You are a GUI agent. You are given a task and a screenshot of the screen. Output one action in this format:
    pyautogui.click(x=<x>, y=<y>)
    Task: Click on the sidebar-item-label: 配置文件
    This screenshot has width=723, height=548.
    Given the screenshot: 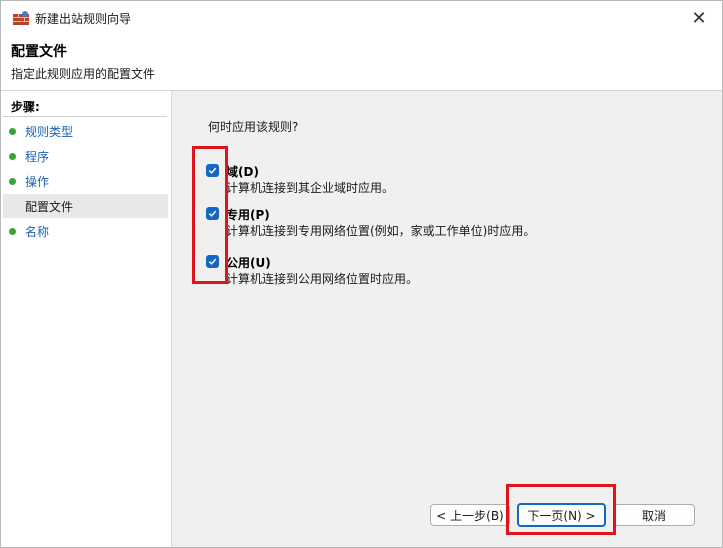 What is the action you would take?
    pyautogui.click(x=49, y=206)
    